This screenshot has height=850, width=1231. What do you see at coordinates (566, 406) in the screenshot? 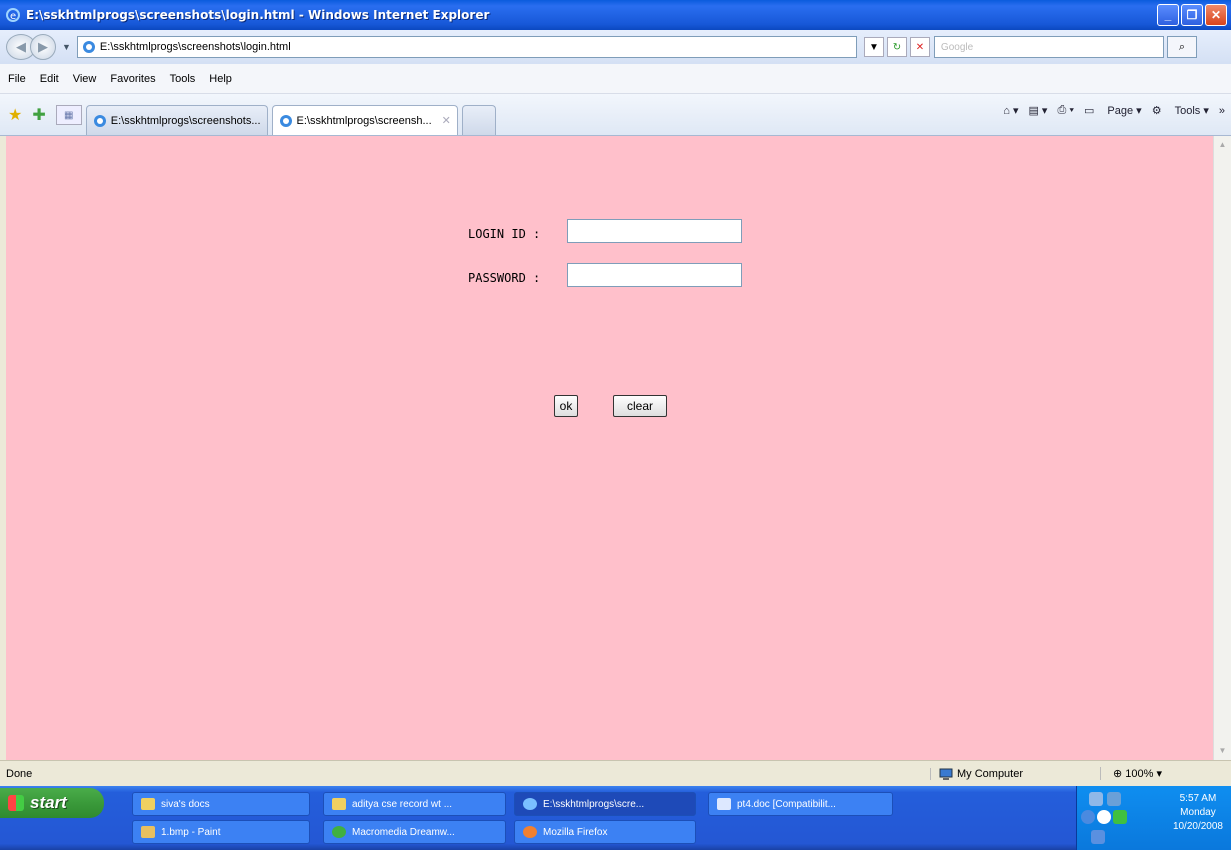
I see `ok-button: ok` at bounding box center [566, 406].